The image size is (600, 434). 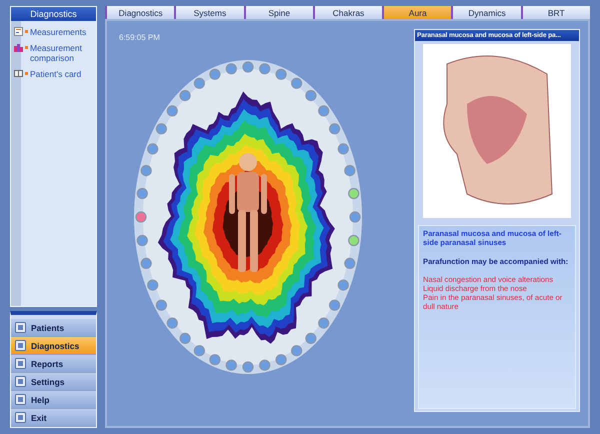 I want to click on tab: Diagnostics, so click(x=139, y=12).